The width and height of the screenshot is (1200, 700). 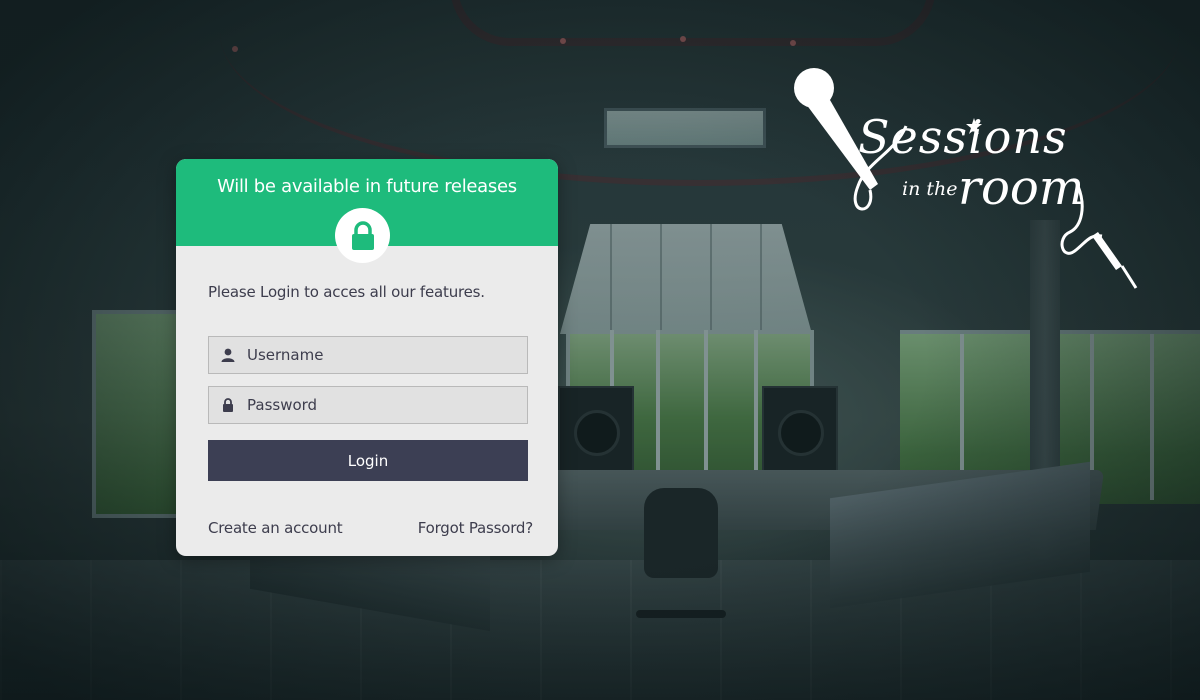 I want to click on forgot-password-link: Forgot Passord?, so click(x=475, y=528).